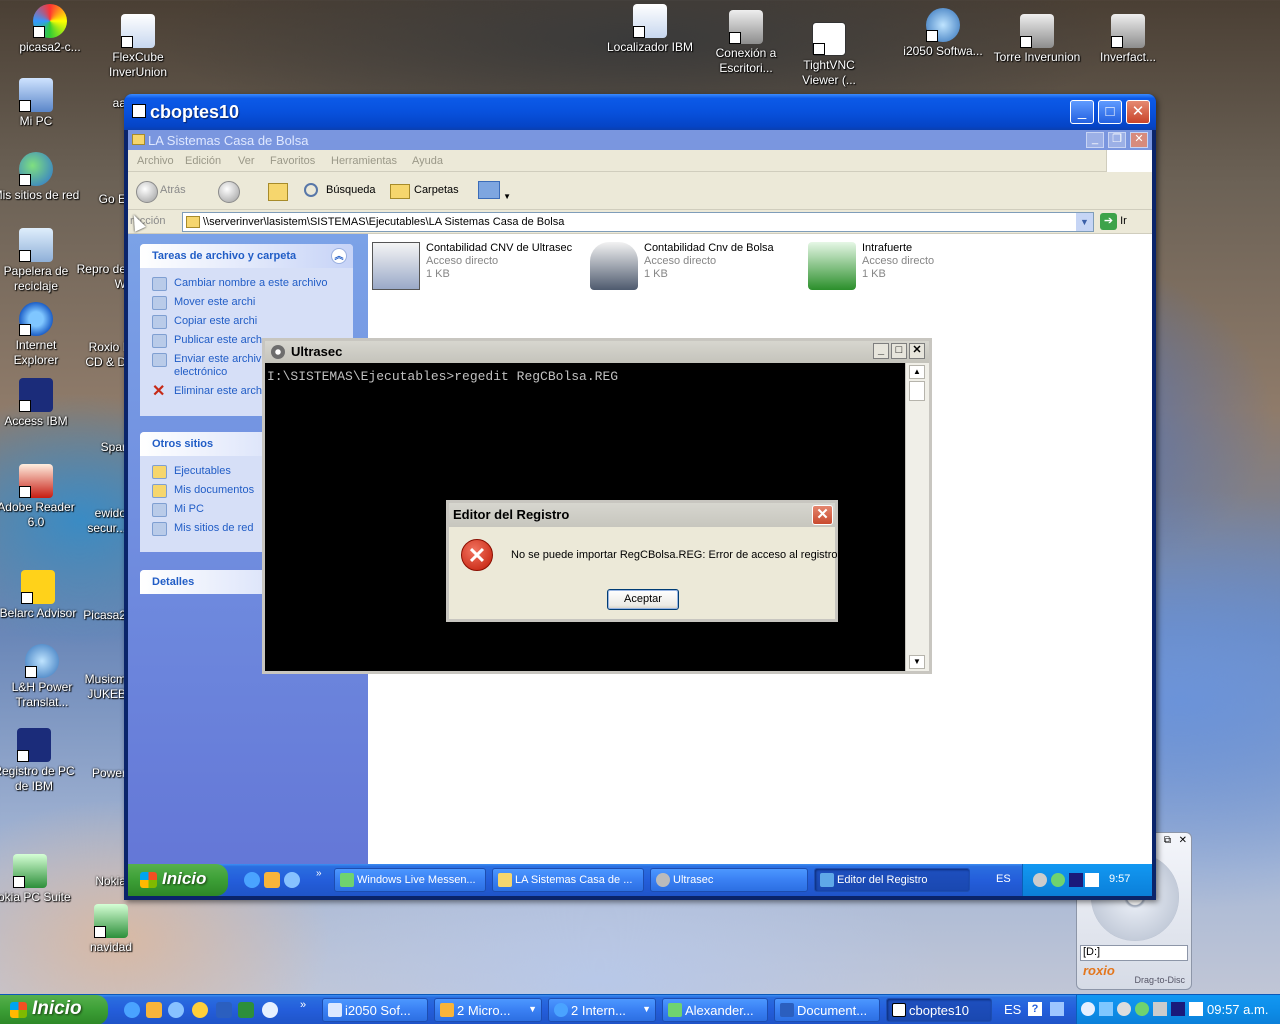 Image resolution: width=1280 pixels, height=1024 pixels. I want to click on start-button: Inicio, so click(54, 1009).